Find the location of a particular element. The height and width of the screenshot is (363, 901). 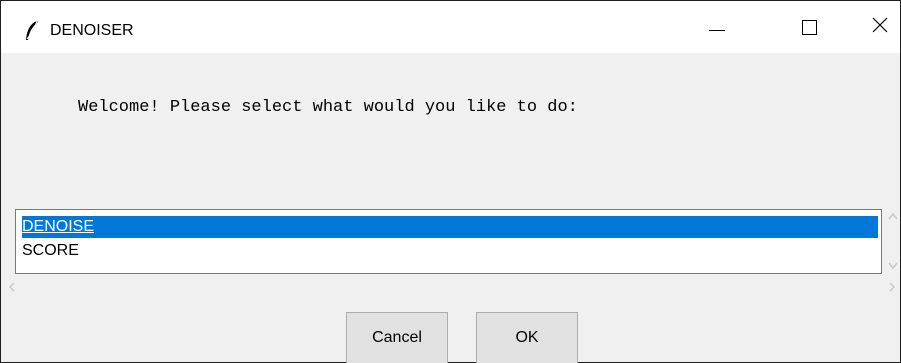

maximize-icon is located at coordinates (809, 27).